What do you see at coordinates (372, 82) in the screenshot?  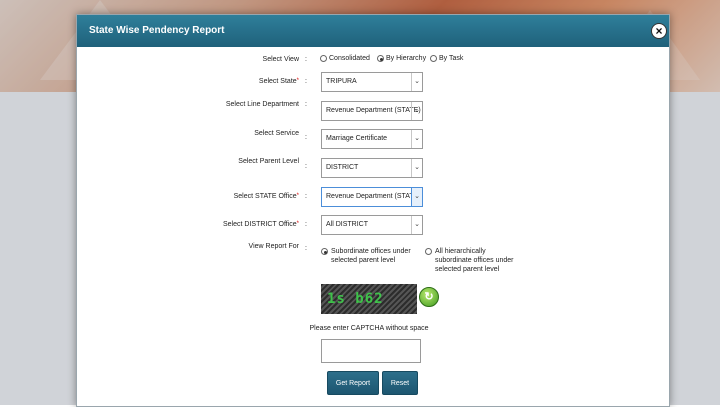 I see `state-select: TRIPURA ⌄` at bounding box center [372, 82].